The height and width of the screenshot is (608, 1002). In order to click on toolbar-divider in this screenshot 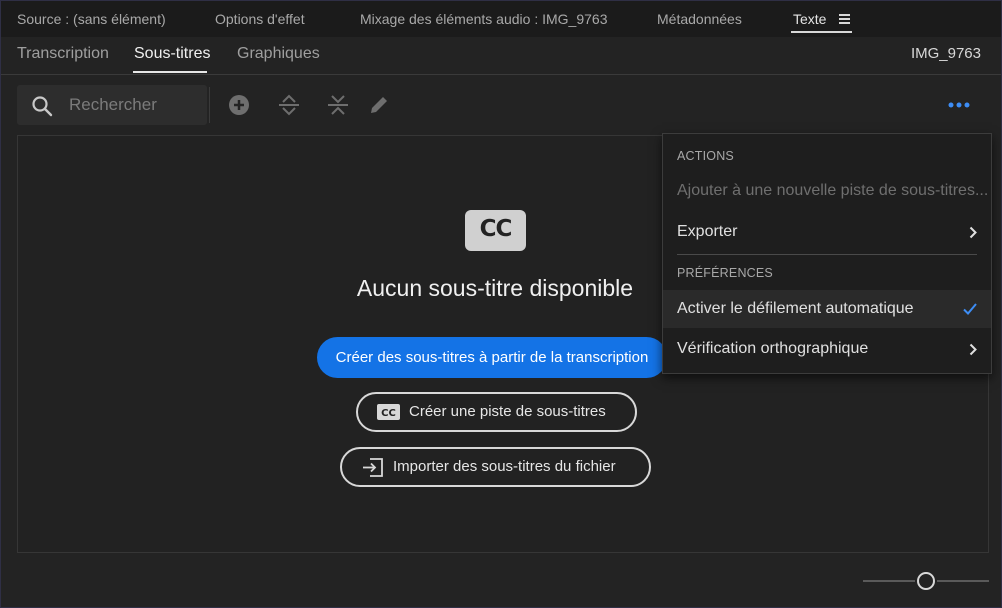, I will do `click(209, 105)`.